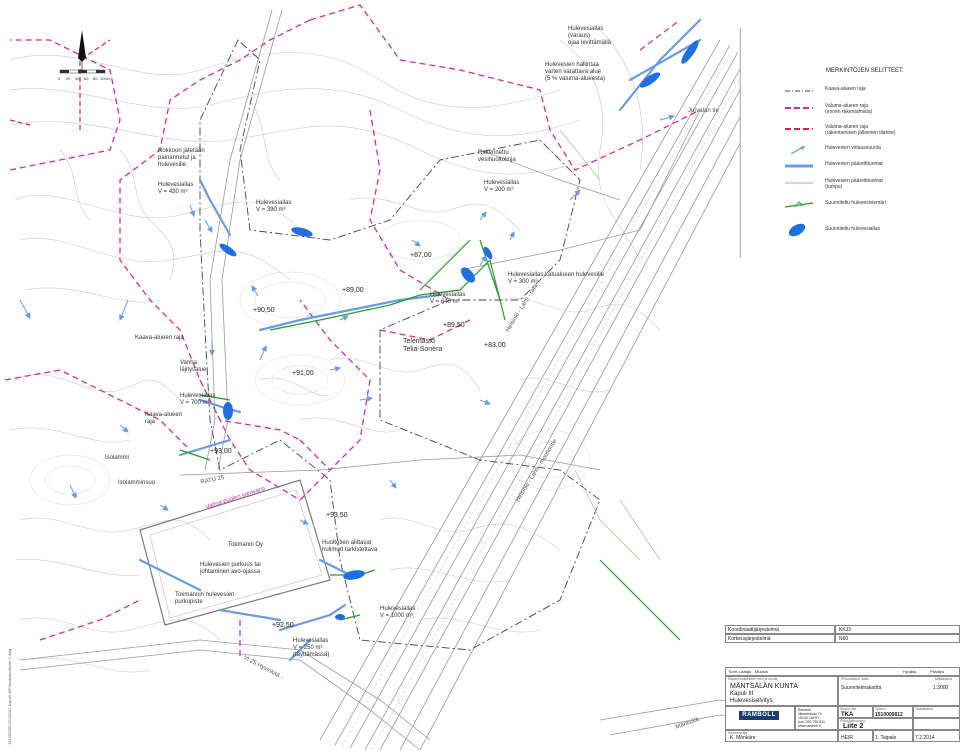 The height and width of the screenshot is (751, 960). What do you see at coordinates (845, 630) in the screenshot?
I see `coord-value: KKJ3` at bounding box center [845, 630].